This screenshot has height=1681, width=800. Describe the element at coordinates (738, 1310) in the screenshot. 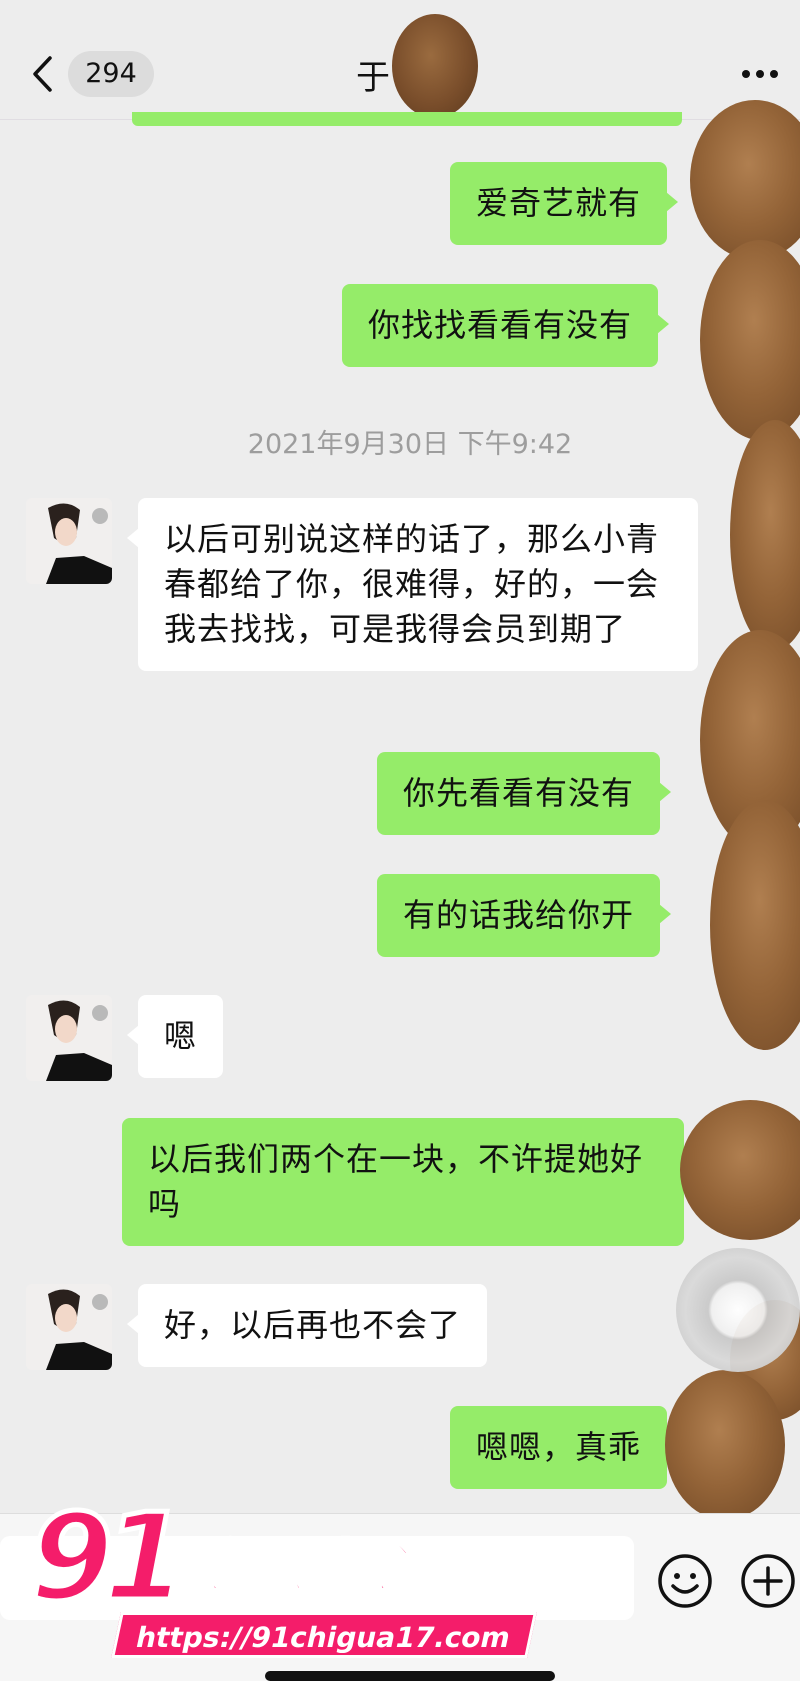

I see `floating-assist-button` at that location.